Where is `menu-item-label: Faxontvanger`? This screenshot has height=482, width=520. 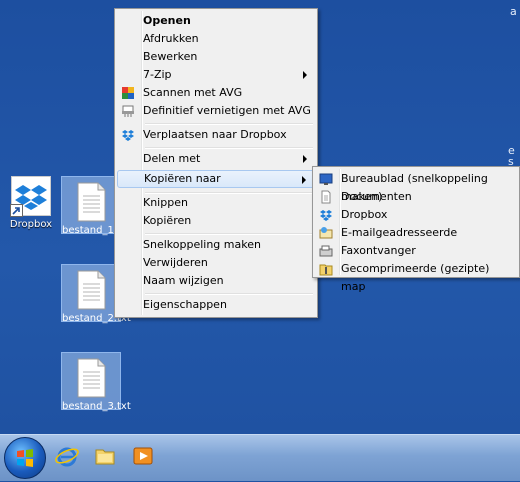 menu-item-label: Faxontvanger is located at coordinates (378, 250).